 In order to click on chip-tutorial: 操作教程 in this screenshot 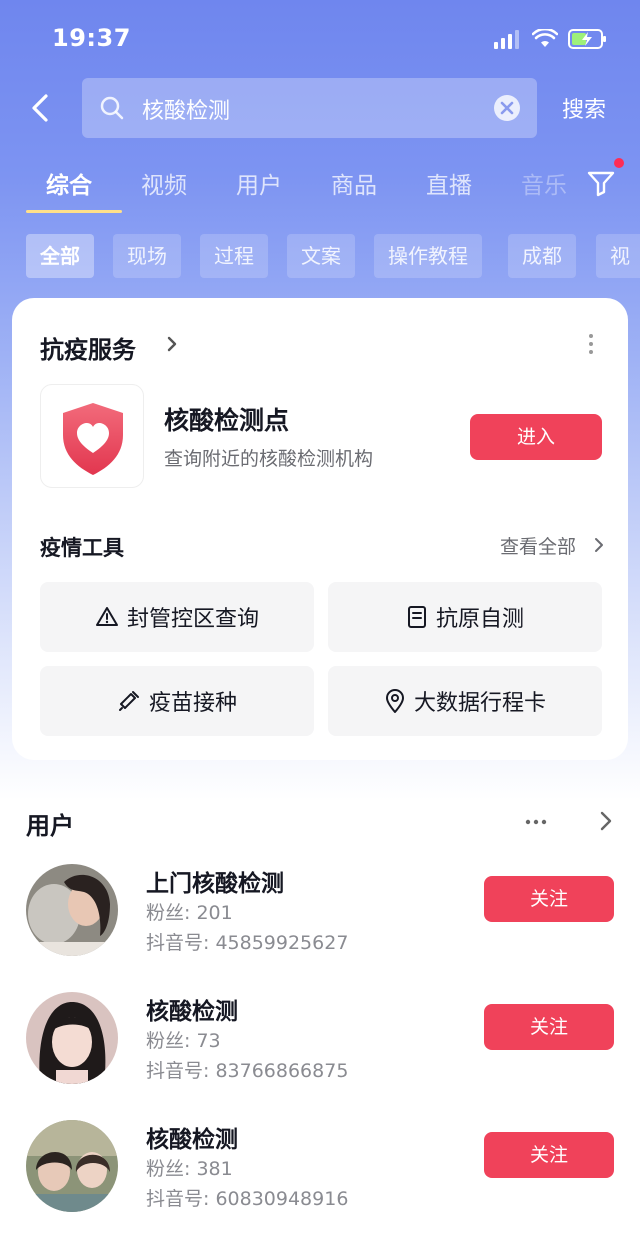, I will do `click(428, 256)`.